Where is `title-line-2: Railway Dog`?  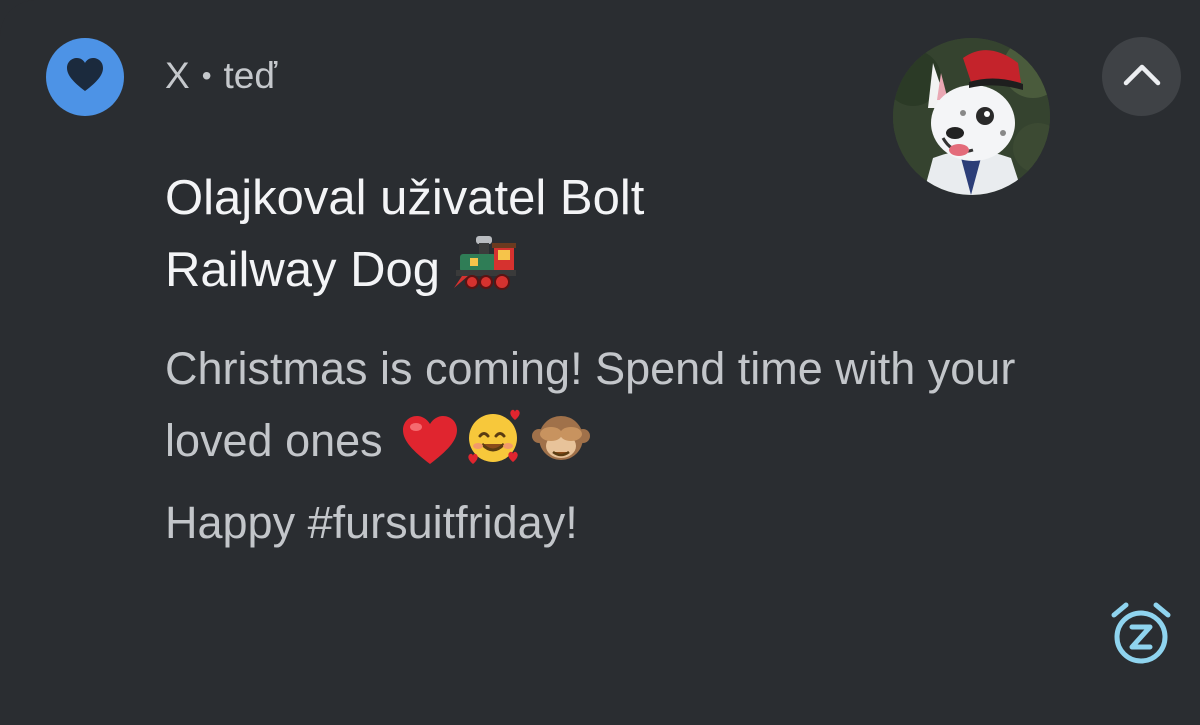 title-line-2: Railway Dog is located at coordinates (303, 270).